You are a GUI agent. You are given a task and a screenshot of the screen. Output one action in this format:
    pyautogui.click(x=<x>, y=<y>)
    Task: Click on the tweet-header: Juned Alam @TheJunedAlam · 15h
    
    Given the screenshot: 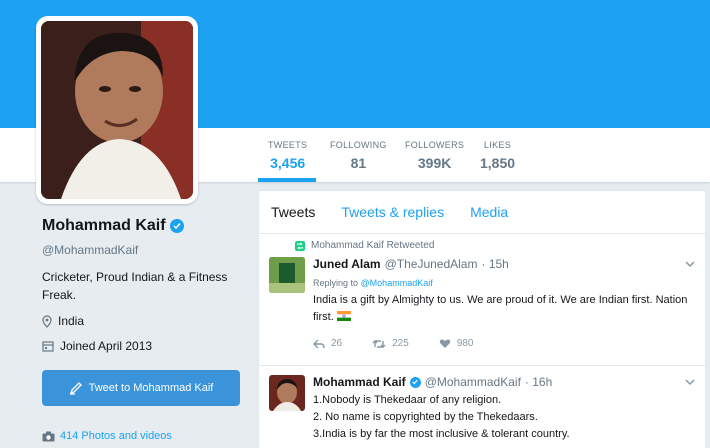 What is the action you would take?
    pyautogui.click(x=411, y=264)
    